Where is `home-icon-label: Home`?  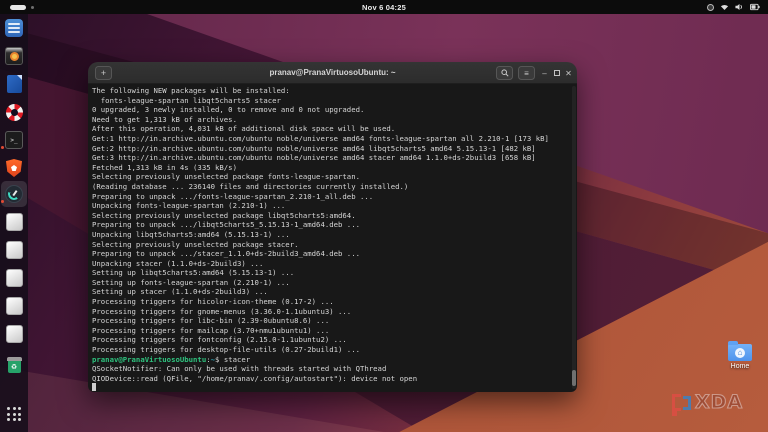 home-icon-label: Home is located at coordinates (740, 366).